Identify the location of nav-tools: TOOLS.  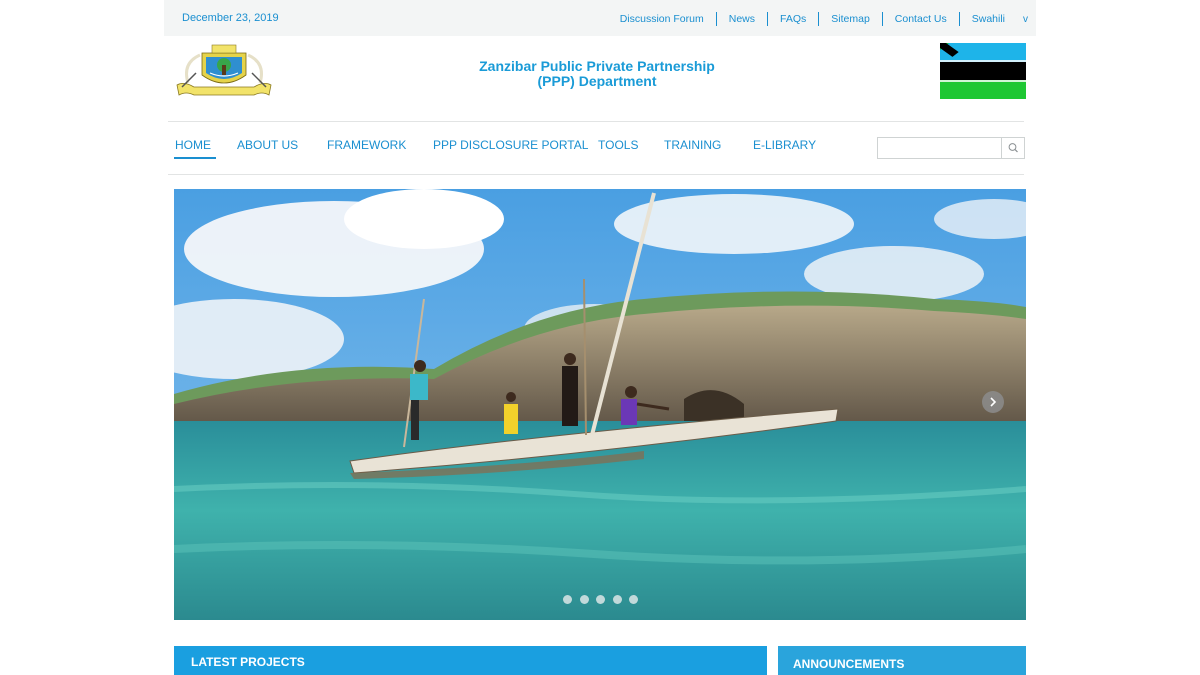
(618, 145).